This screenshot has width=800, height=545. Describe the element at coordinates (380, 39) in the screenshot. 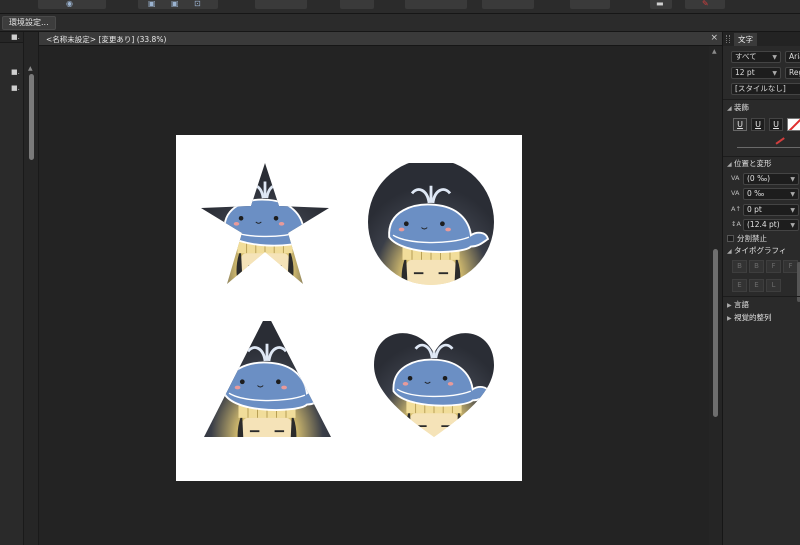

I see `document-tab: <名称未設定> [変更あり] (33.8%) ×` at that location.